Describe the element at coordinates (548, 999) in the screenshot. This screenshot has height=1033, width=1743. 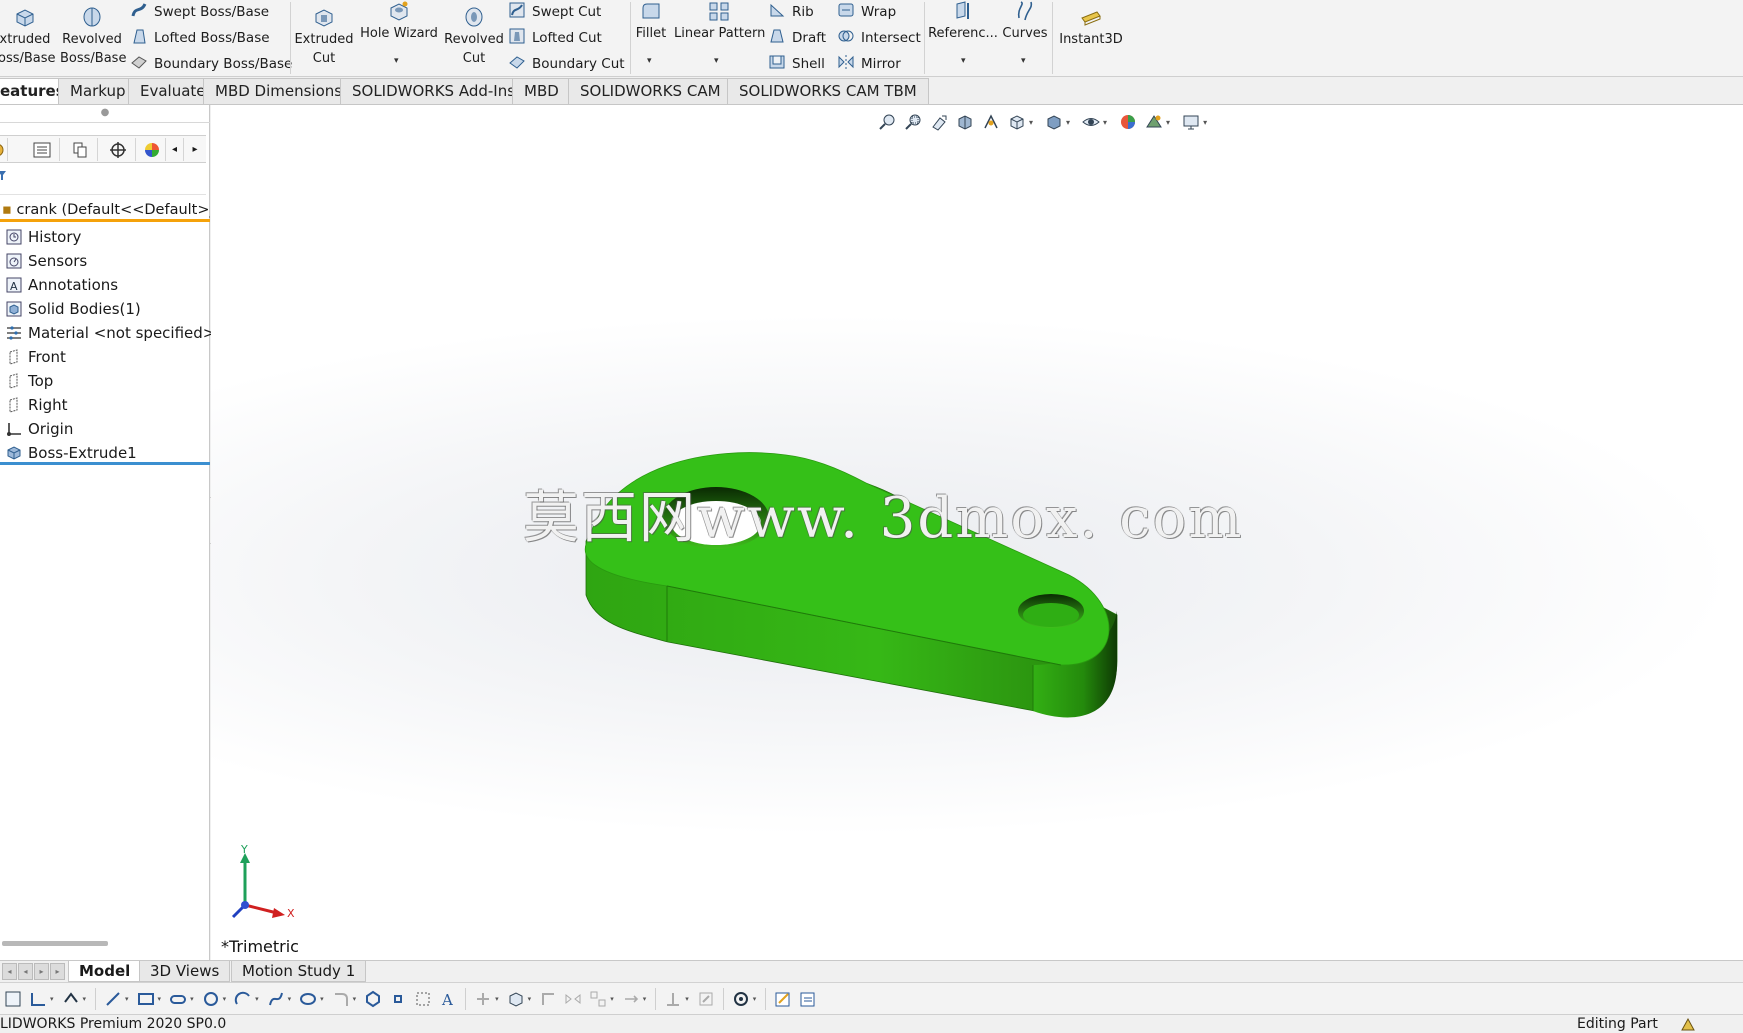
I see `offset-entities-icon` at that location.